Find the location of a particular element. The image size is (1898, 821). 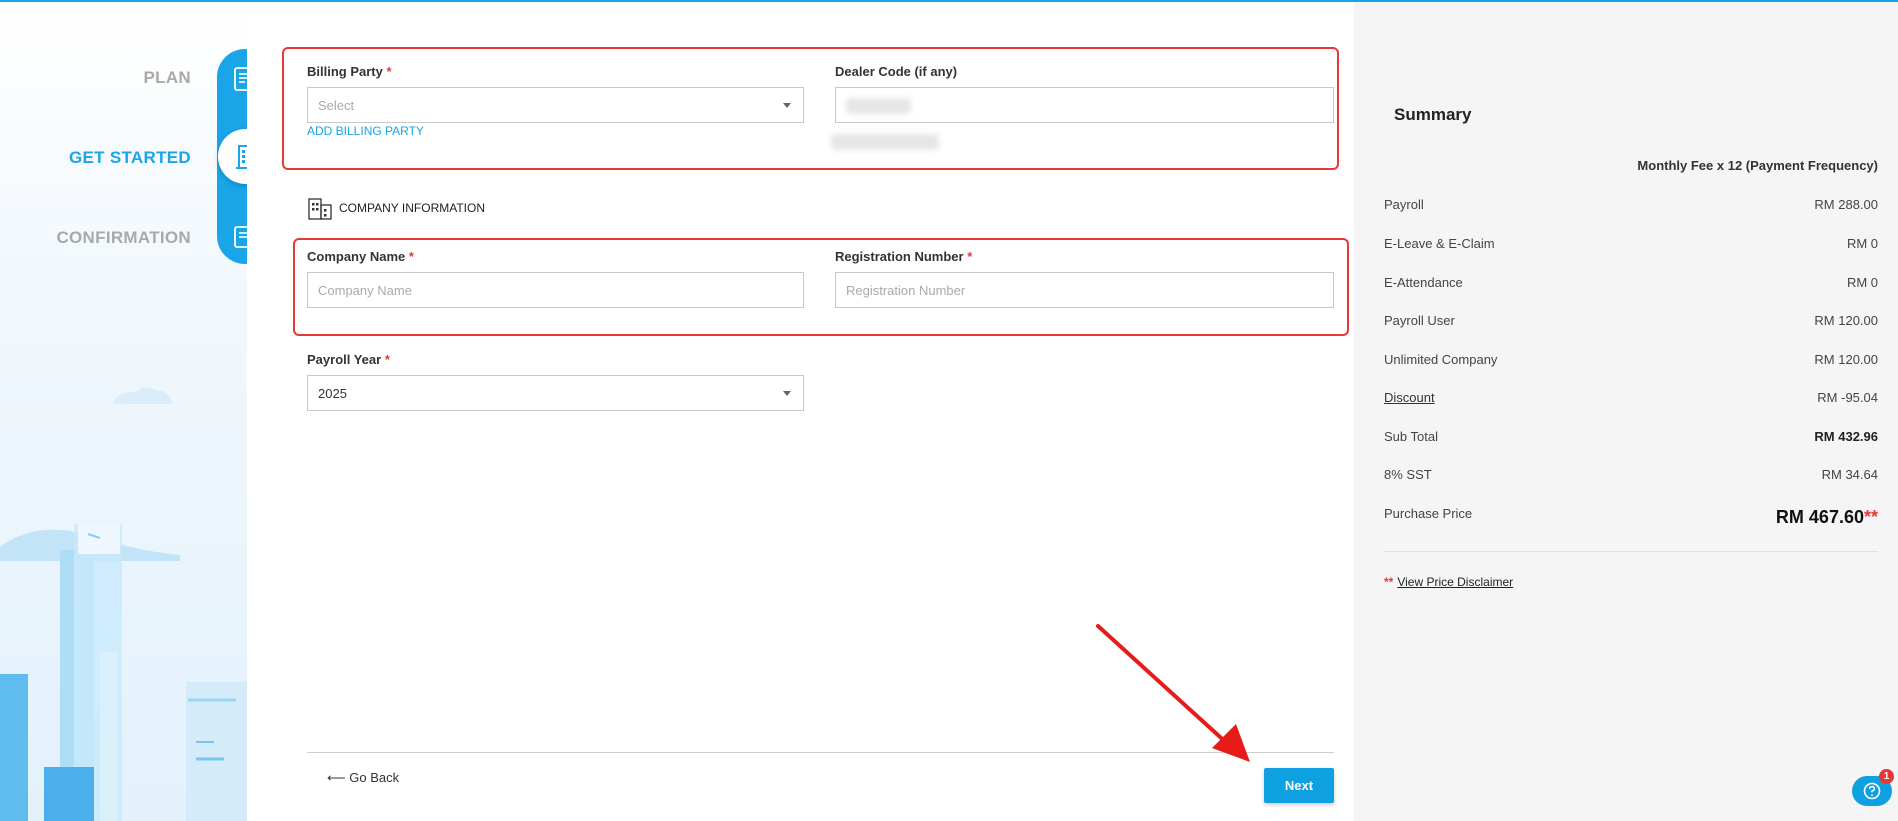

registration-number-label: Registration Number * is located at coordinates (904, 256).